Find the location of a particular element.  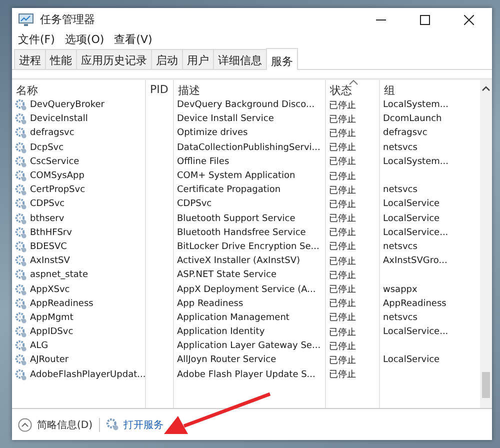

tab: 启动 is located at coordinates (167, 59).